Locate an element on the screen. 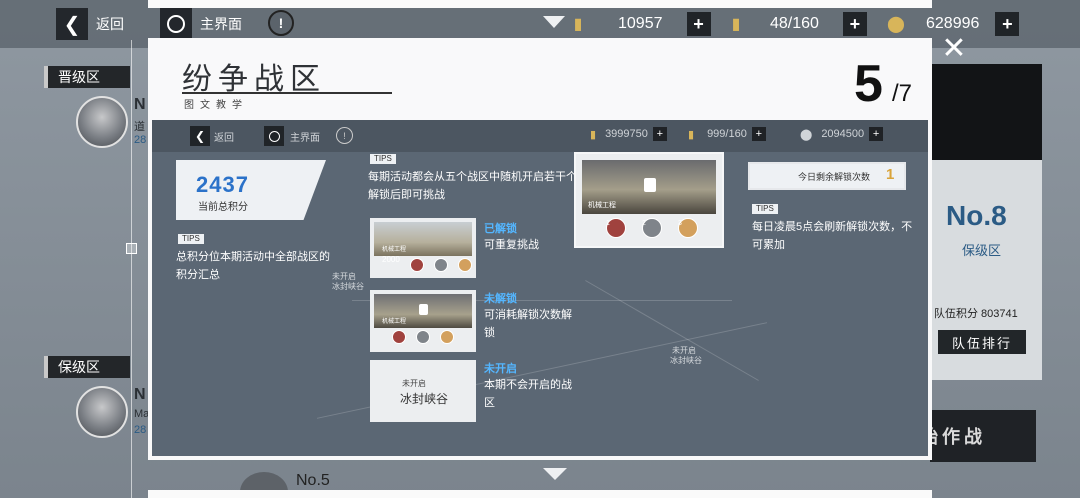  unlock-count-value: 1 is located at coordinates (890, 174).